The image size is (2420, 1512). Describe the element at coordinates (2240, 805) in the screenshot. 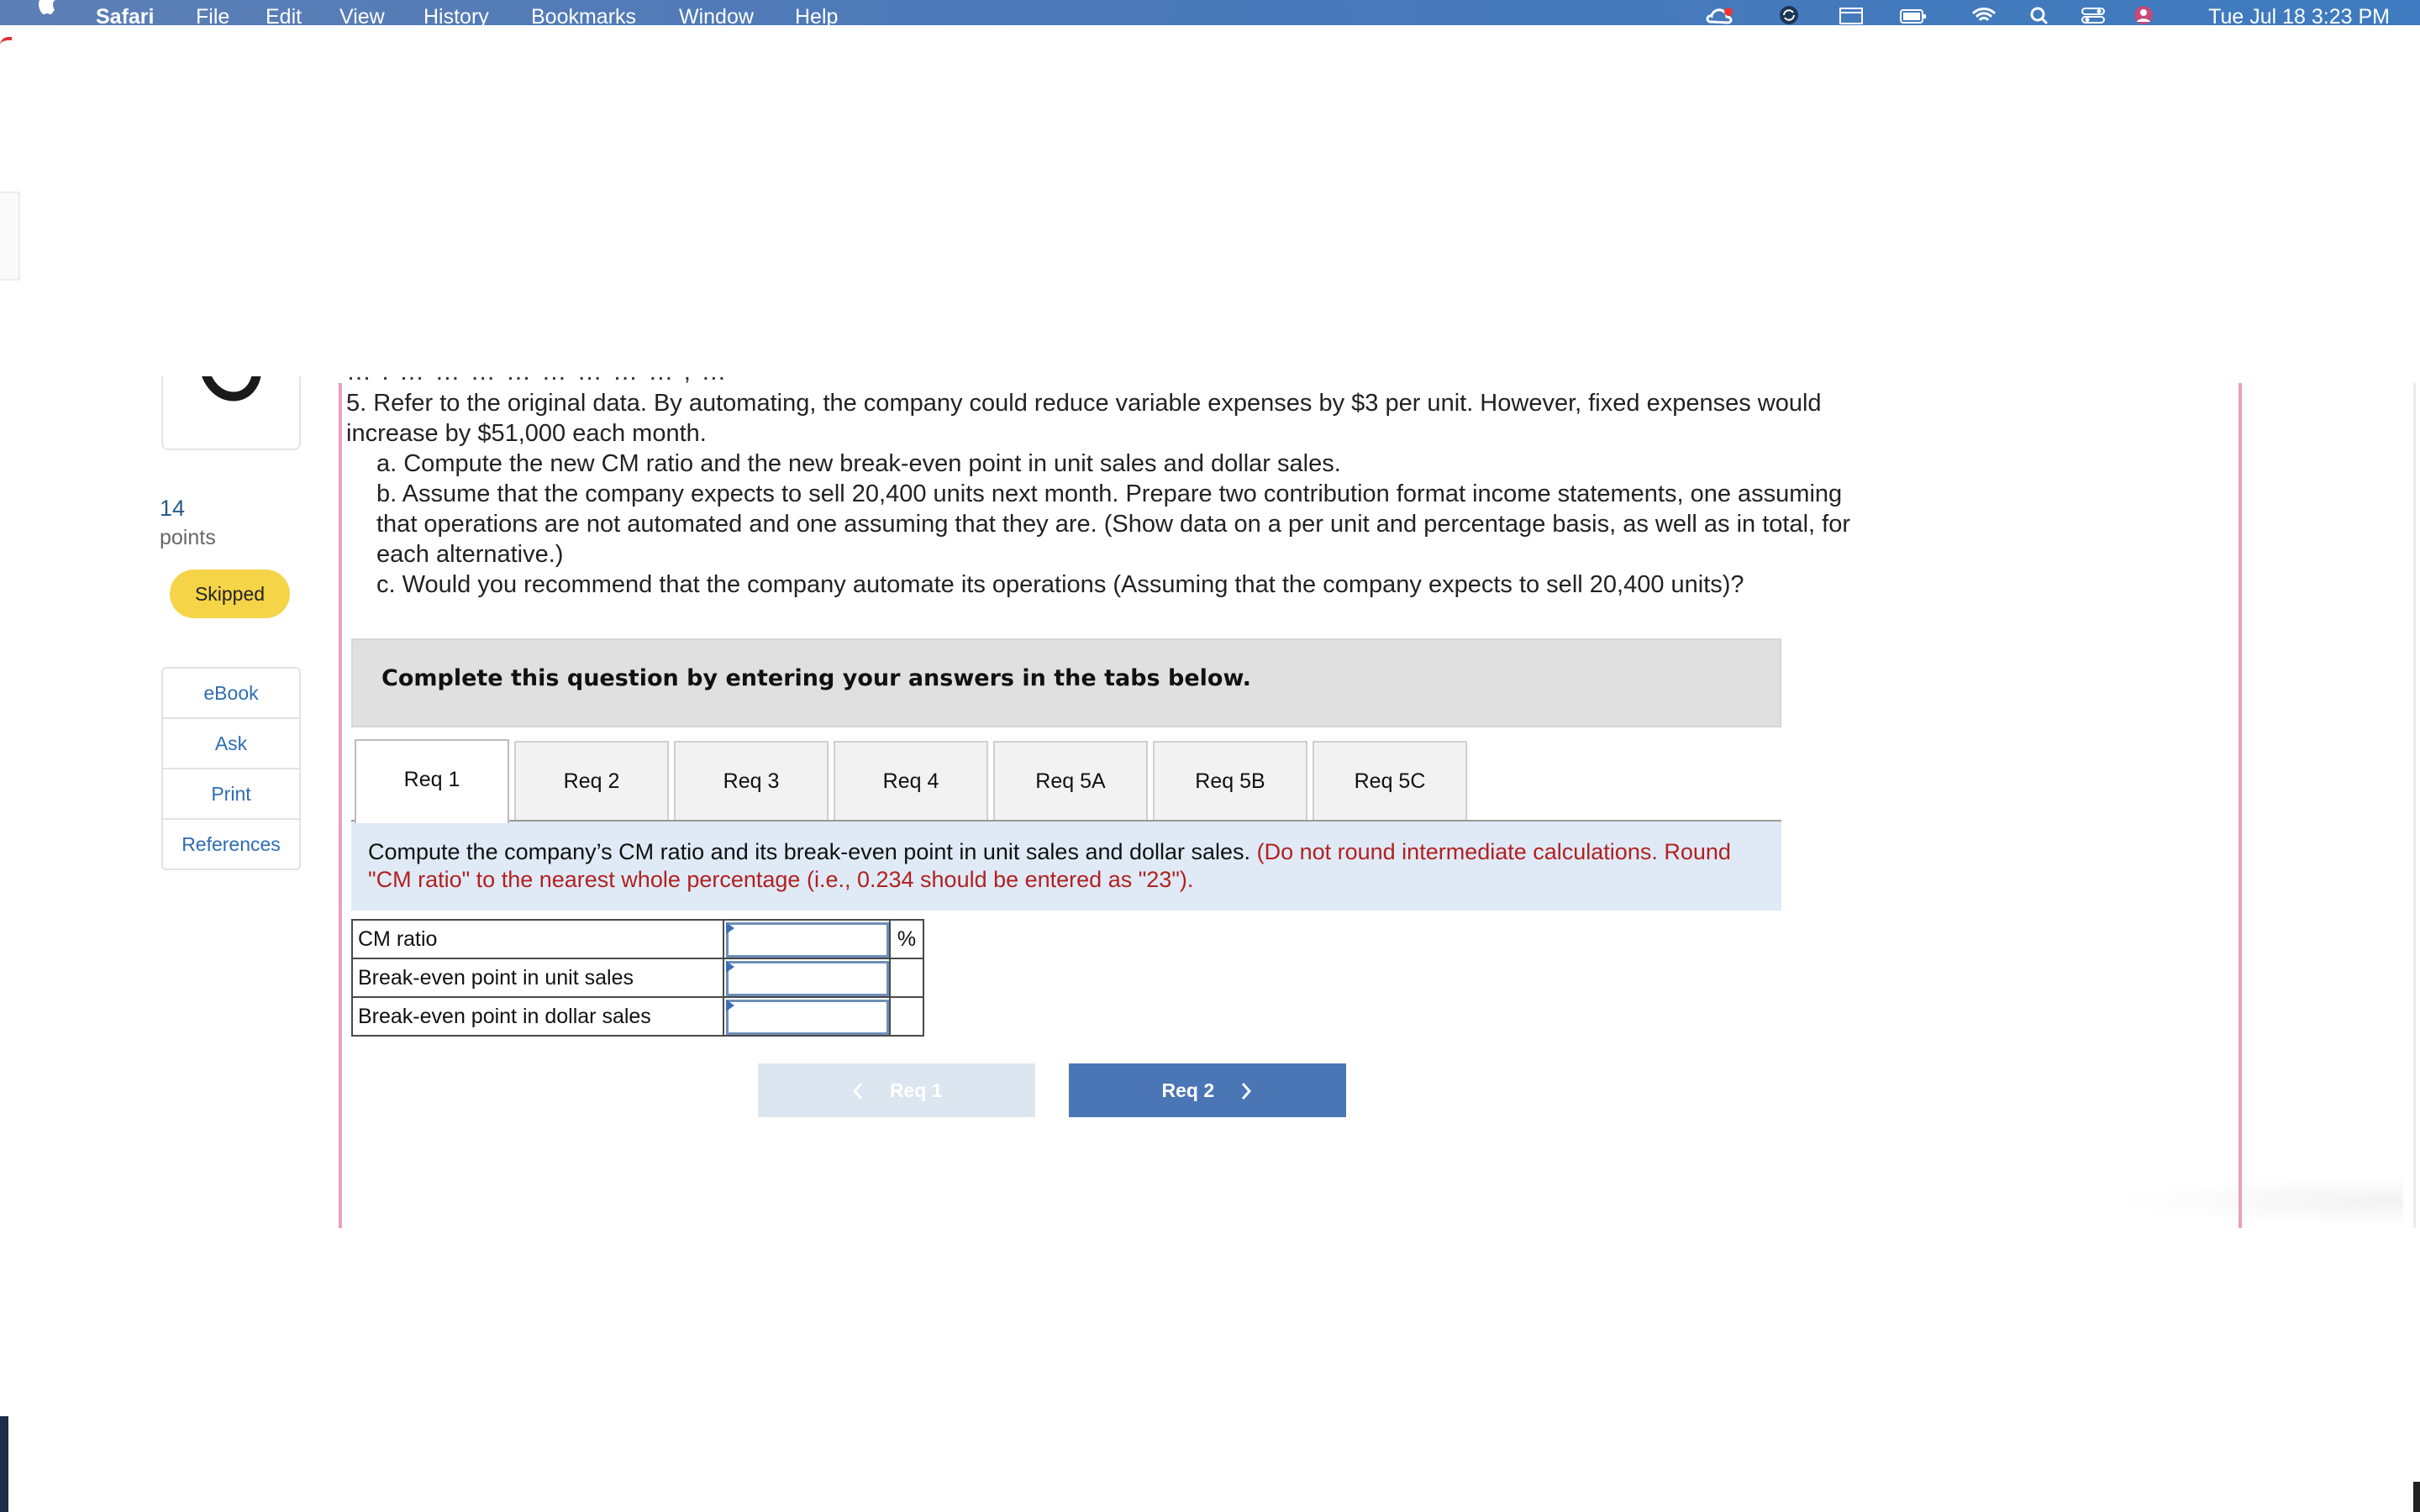

I see `question-frame-border-right` at that location.